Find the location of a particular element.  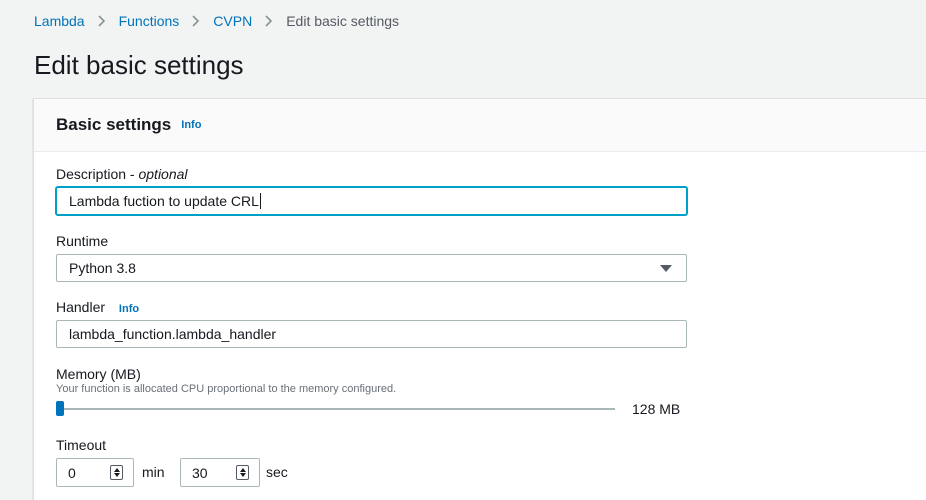

text-caret is located at coordinates (260, 201).